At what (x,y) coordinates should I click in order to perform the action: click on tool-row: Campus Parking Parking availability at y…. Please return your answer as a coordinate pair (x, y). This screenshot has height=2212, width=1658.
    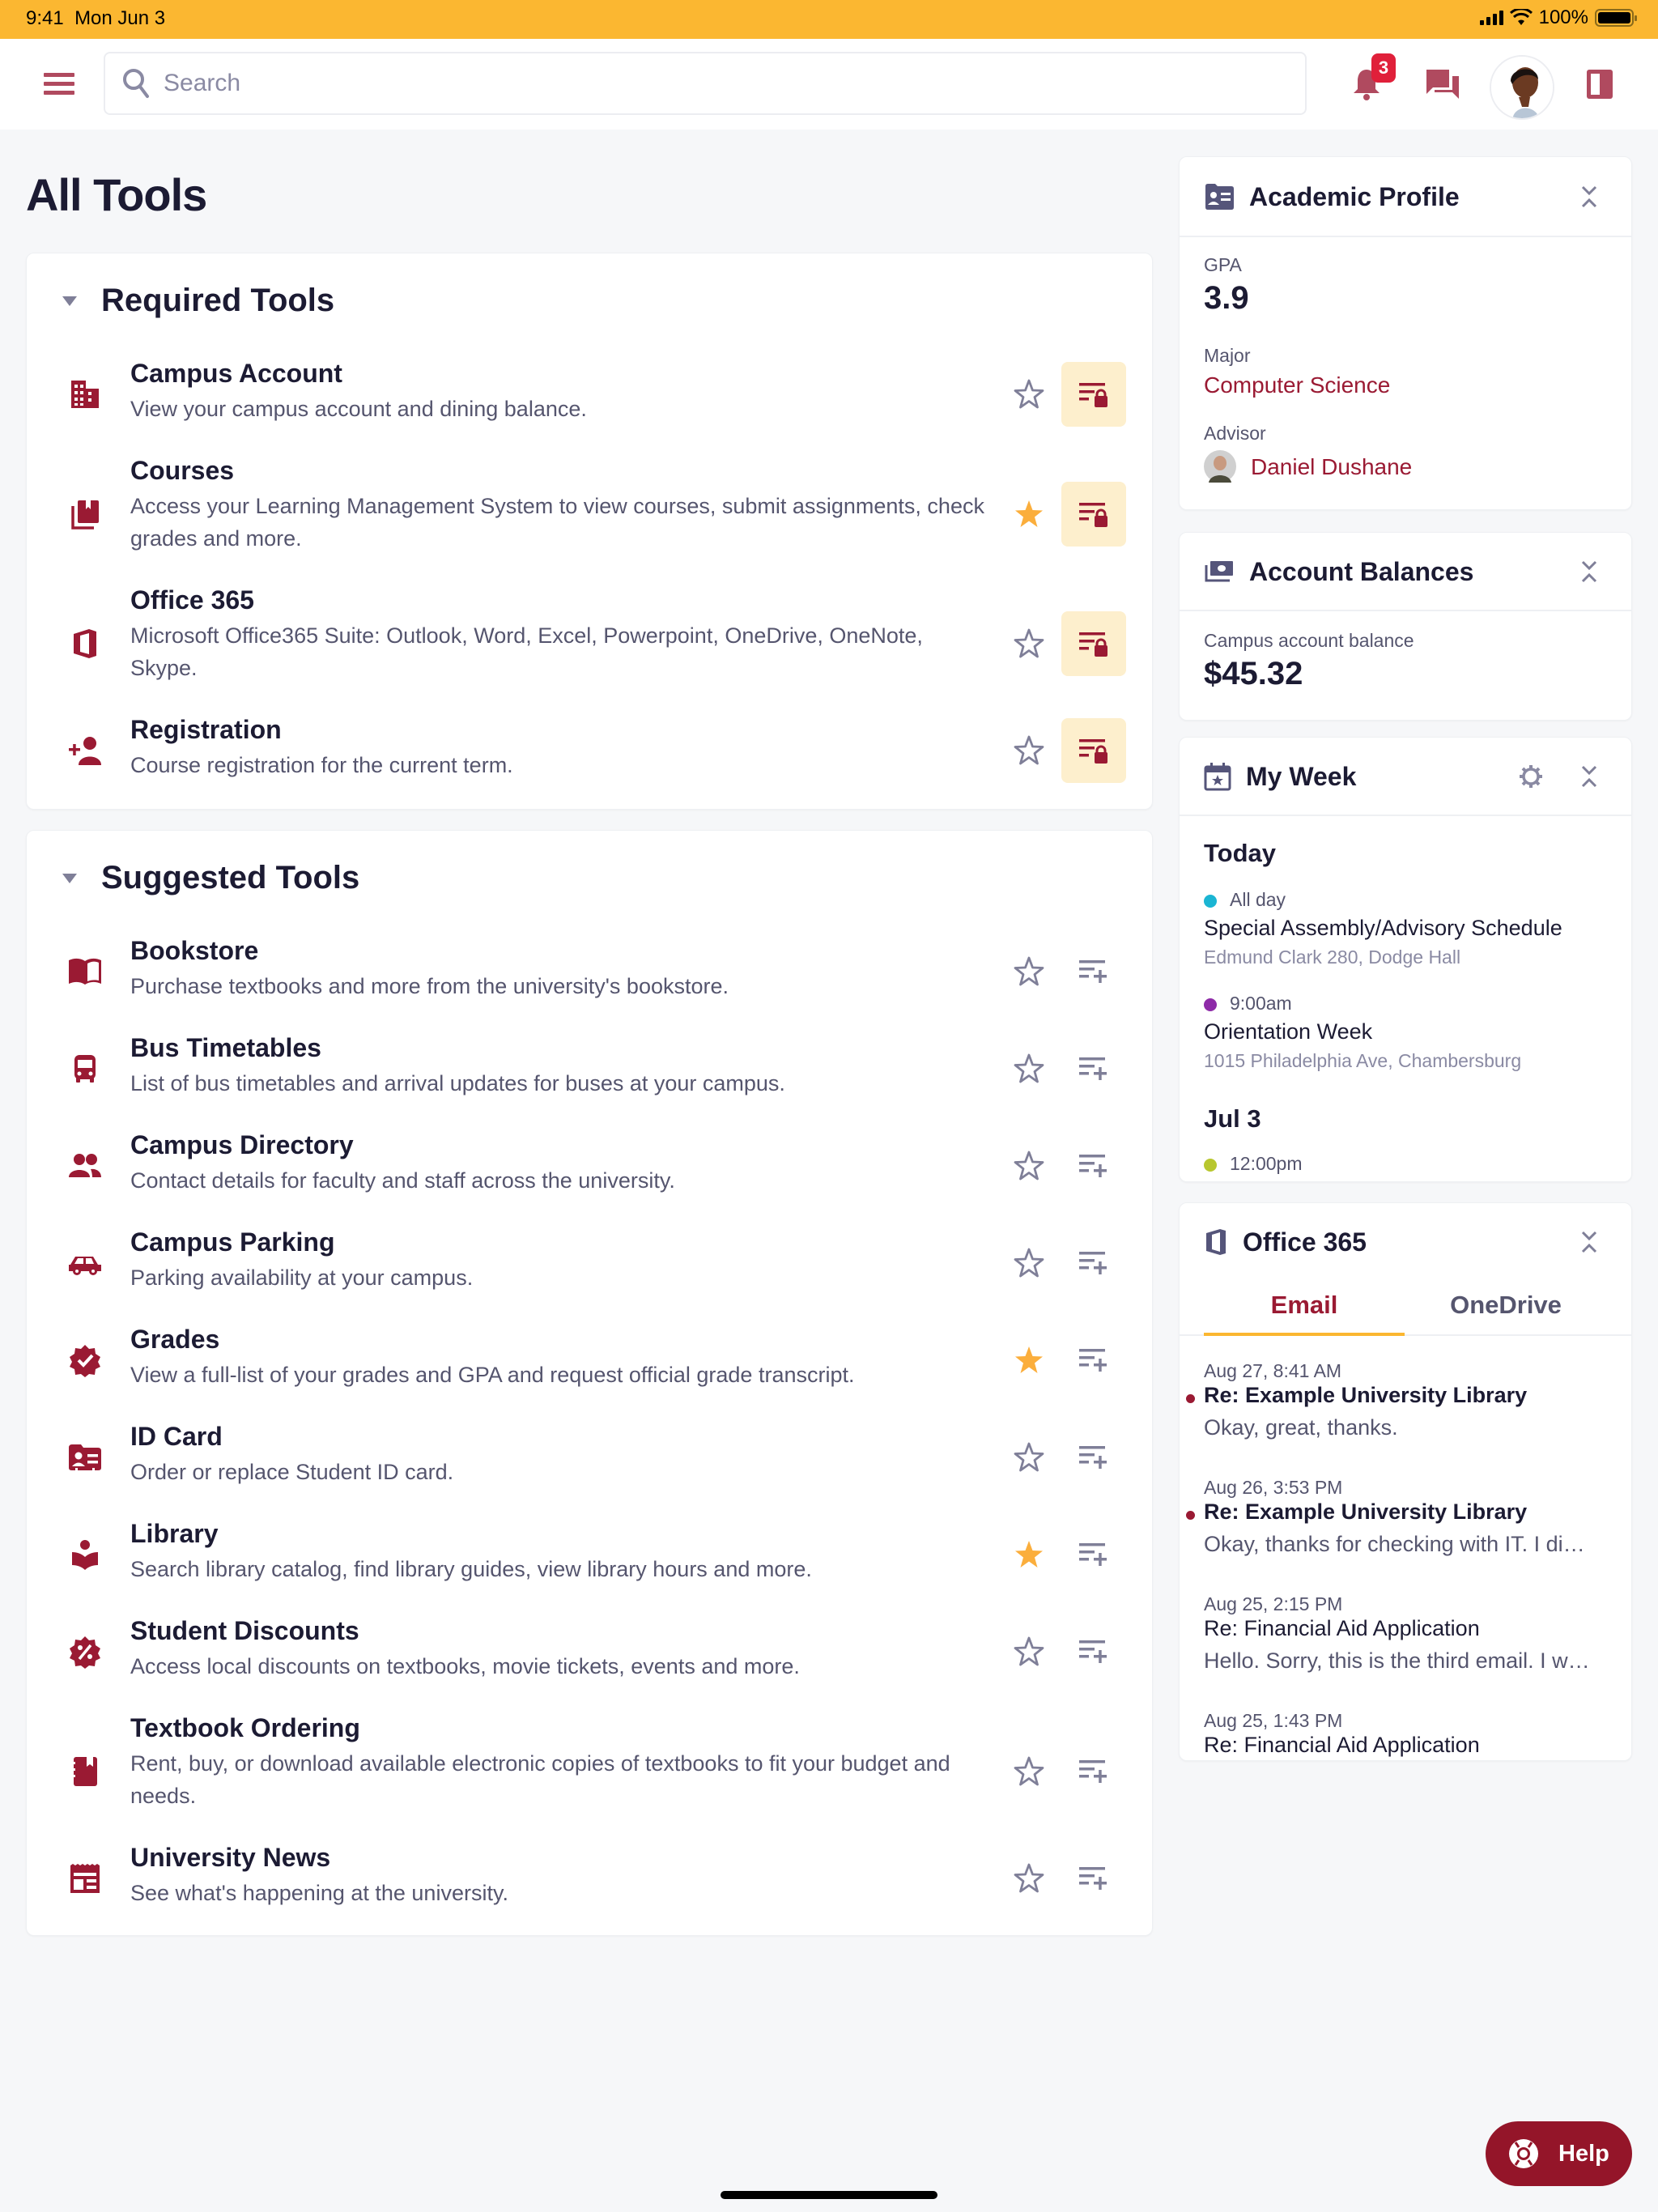
    Looking at the image, I should click on (589, 1276).